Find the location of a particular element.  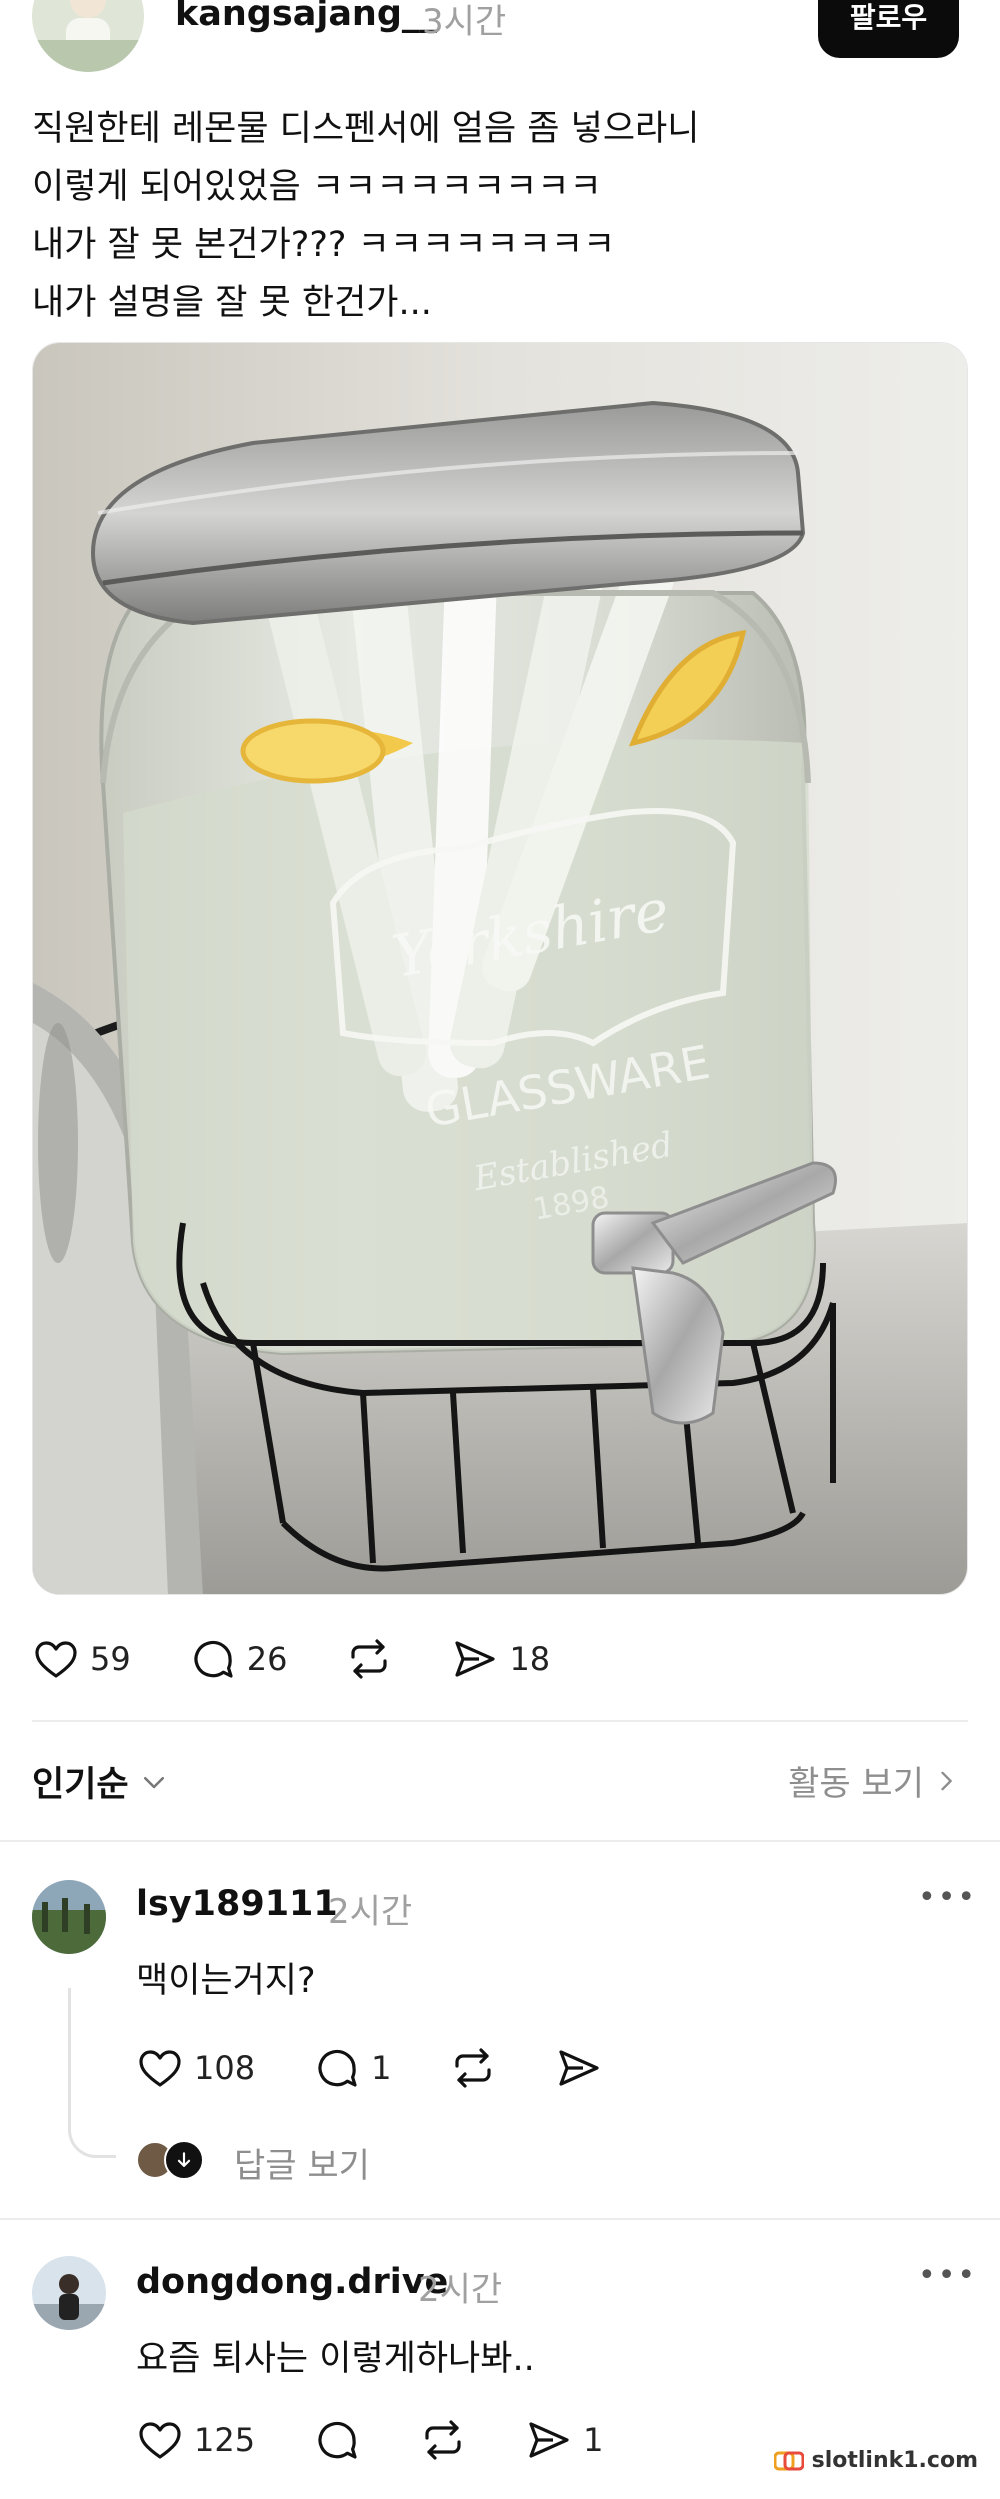

like-button: 59 is located at coordinates (81, 1659).